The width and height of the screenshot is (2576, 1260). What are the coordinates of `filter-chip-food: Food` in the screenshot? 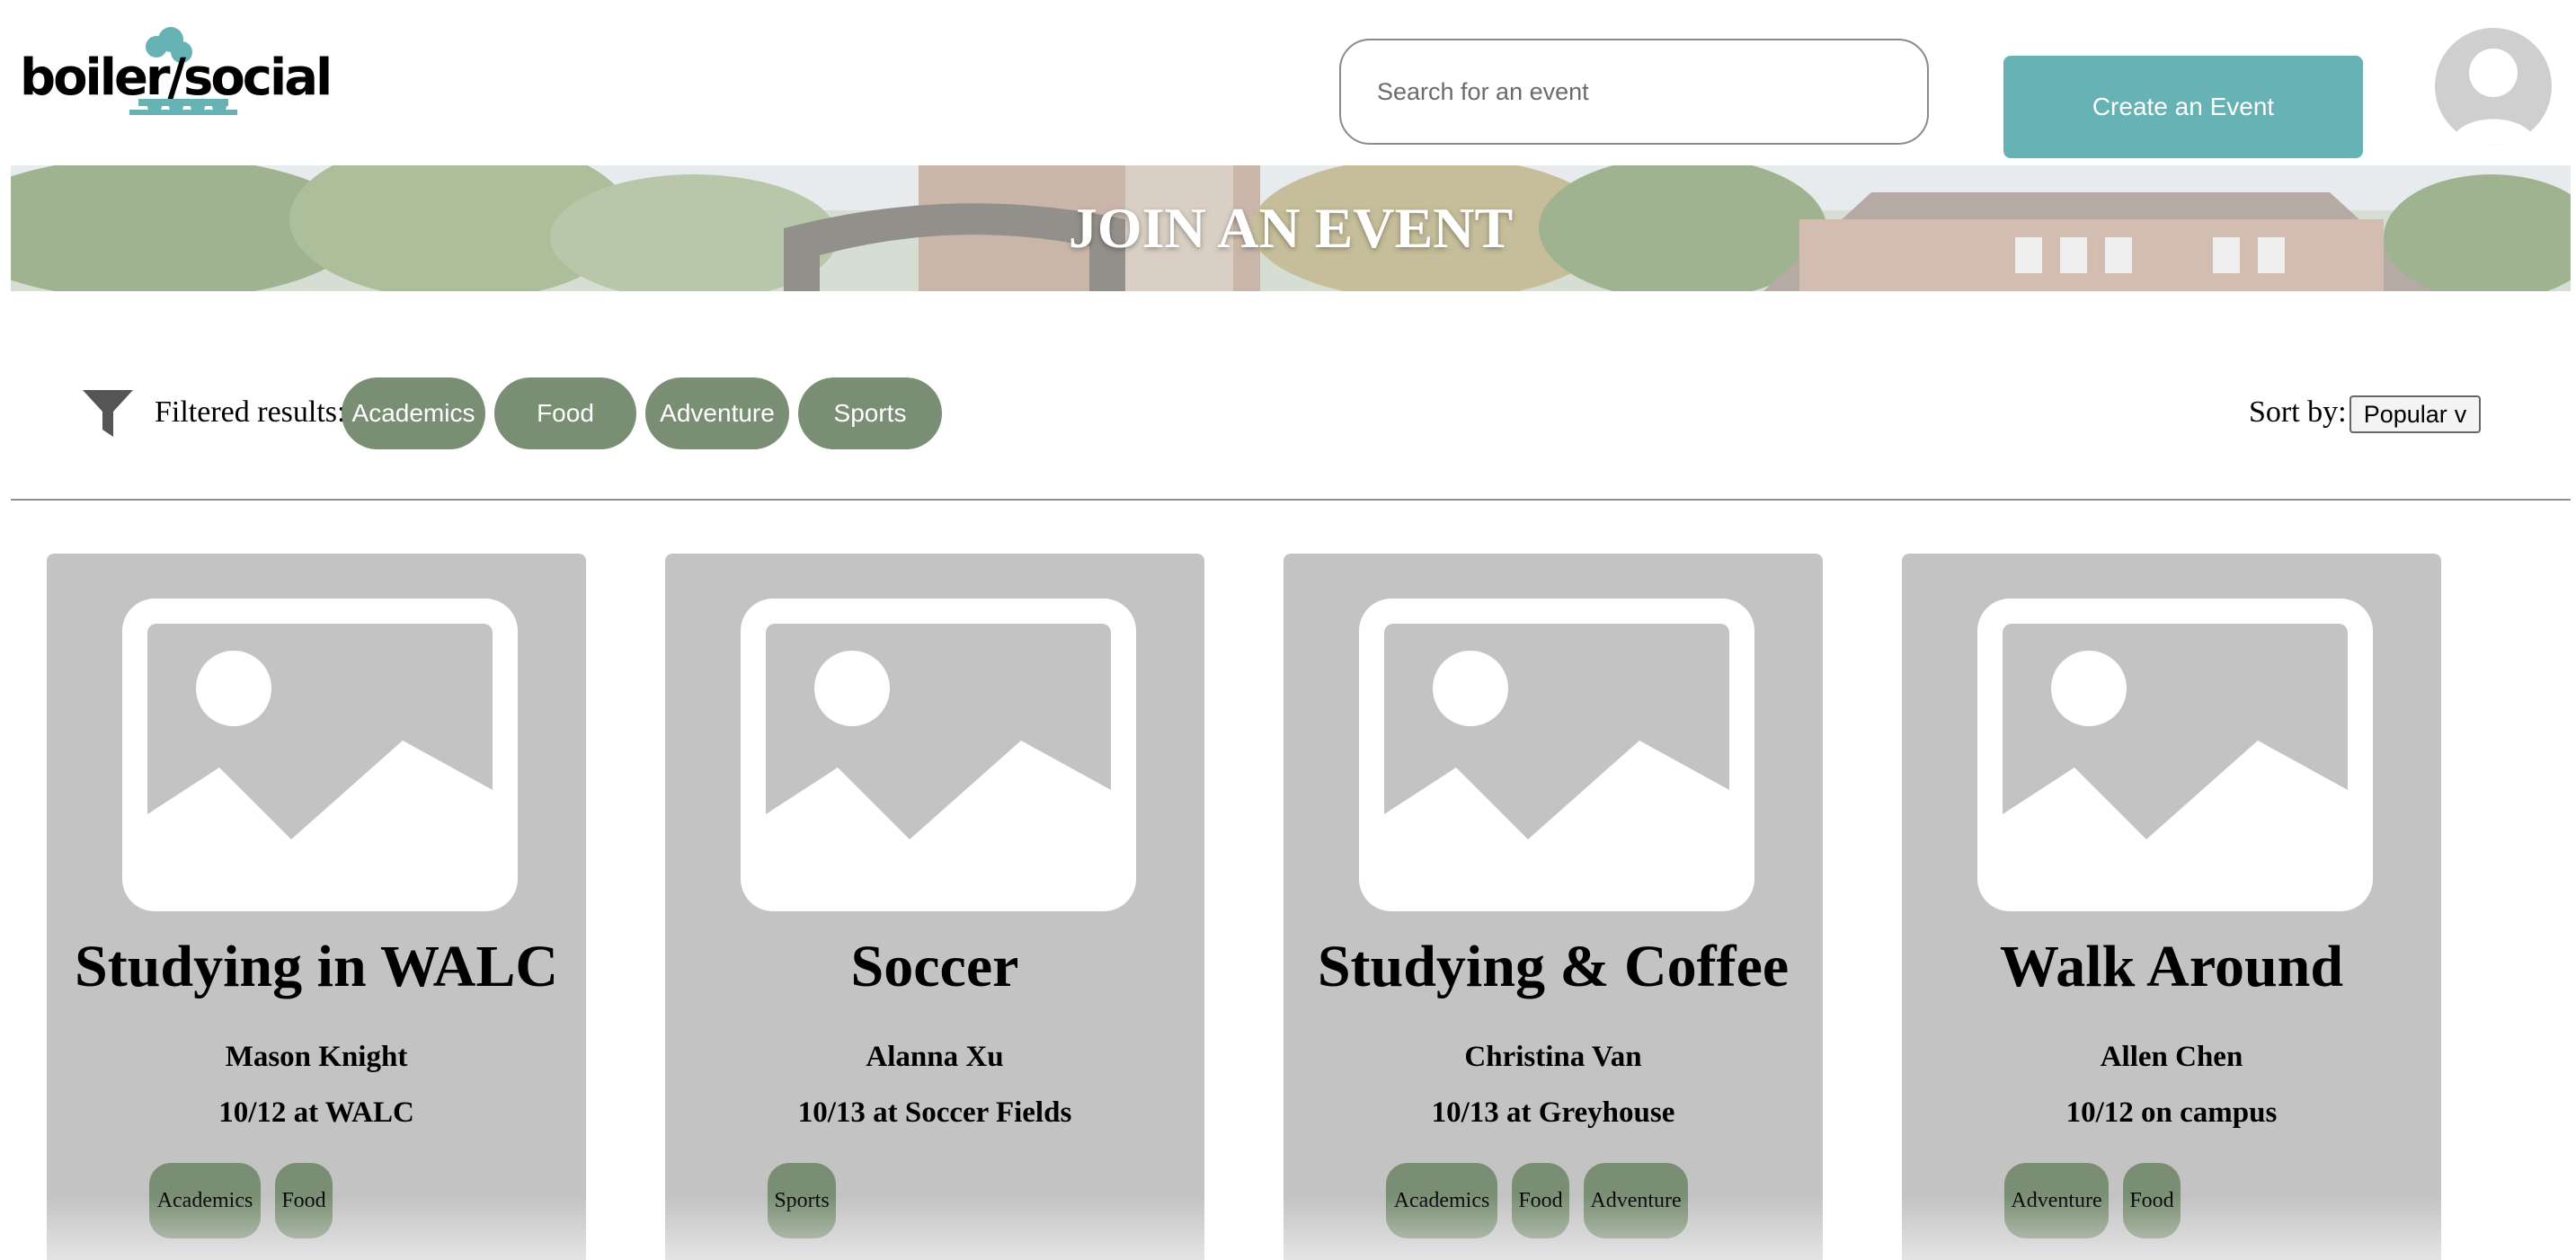 It's located at (565, 413).